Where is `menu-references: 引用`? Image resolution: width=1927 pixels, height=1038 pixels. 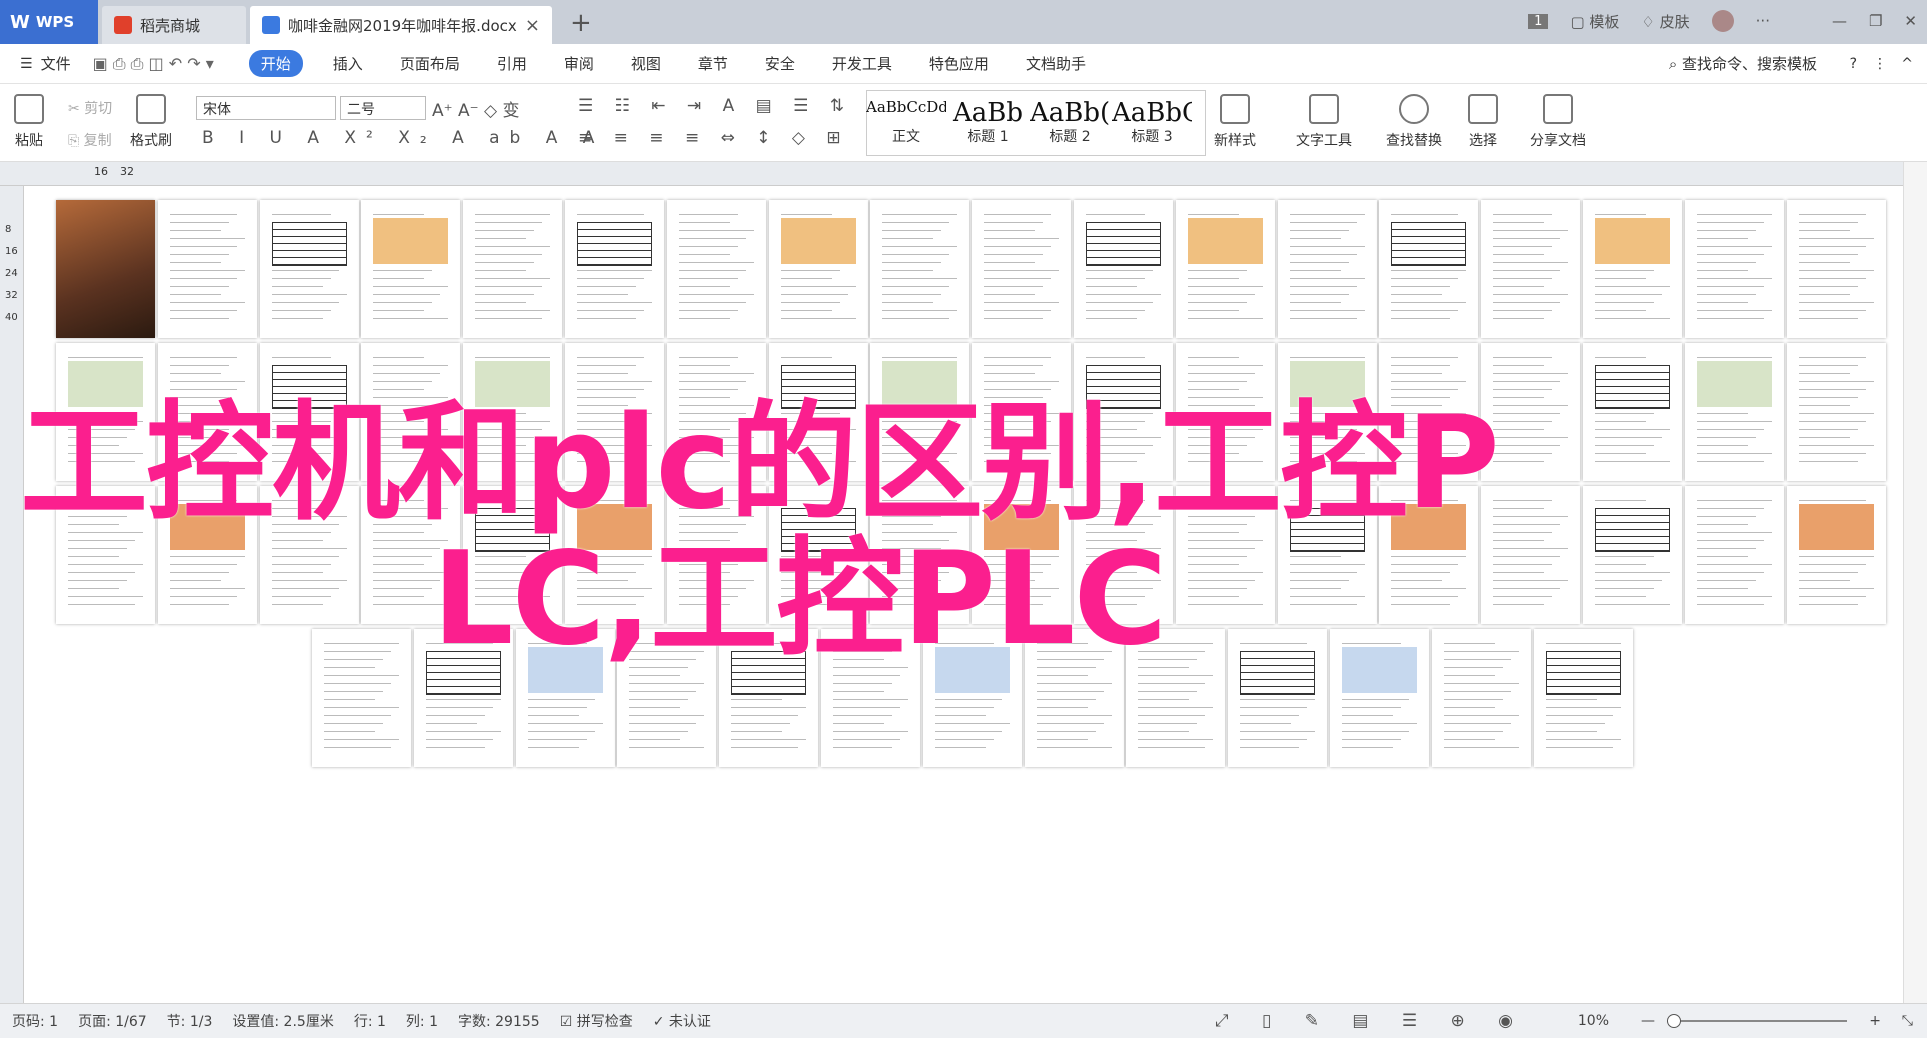
menu-references: 引用 is located at coordinates (512, 63).